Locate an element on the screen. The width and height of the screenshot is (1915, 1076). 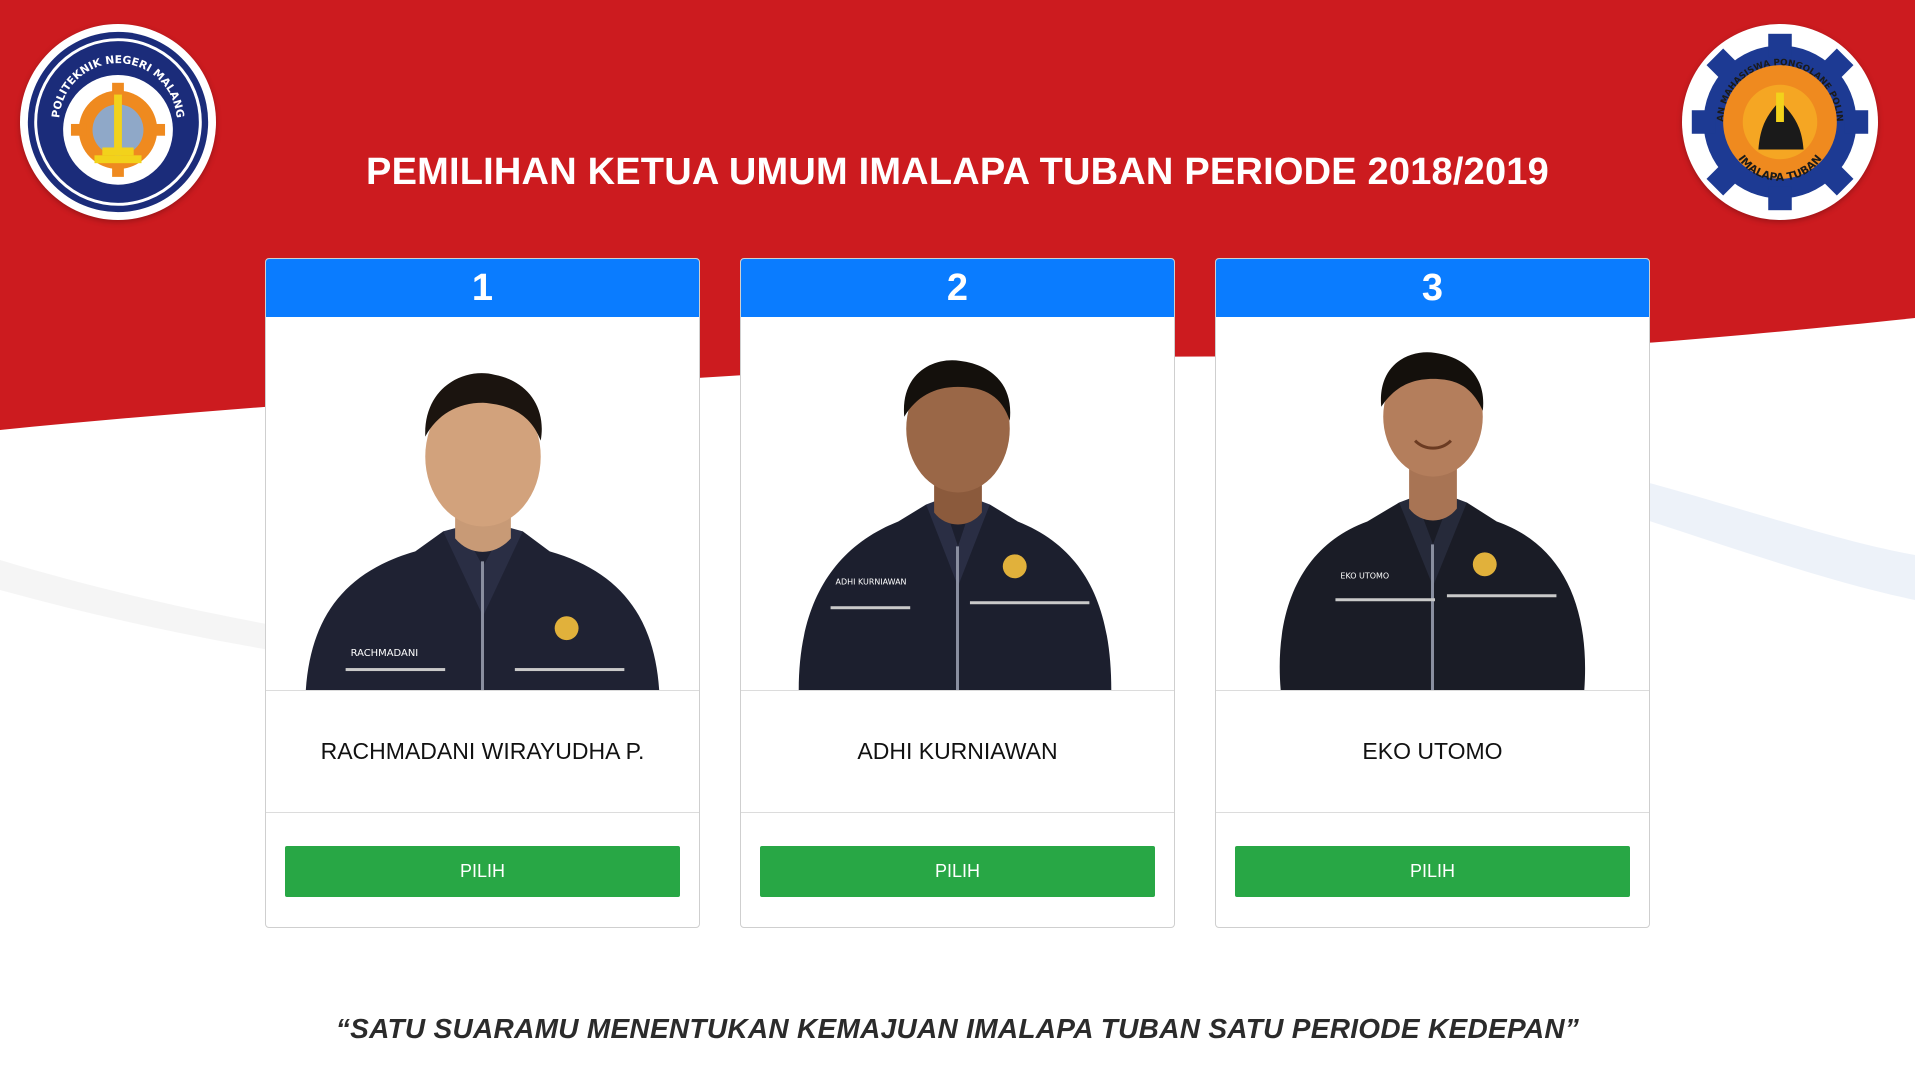
pilih-button-candidate-3: PILIH is located at coordinates (1432, 871).